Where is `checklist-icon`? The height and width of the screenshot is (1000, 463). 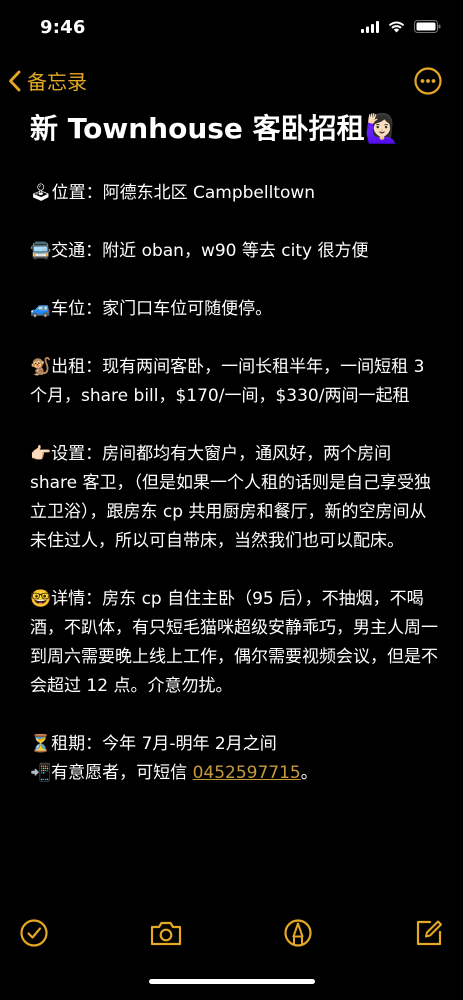 checklist-icon is located at coordinates (34, 933).